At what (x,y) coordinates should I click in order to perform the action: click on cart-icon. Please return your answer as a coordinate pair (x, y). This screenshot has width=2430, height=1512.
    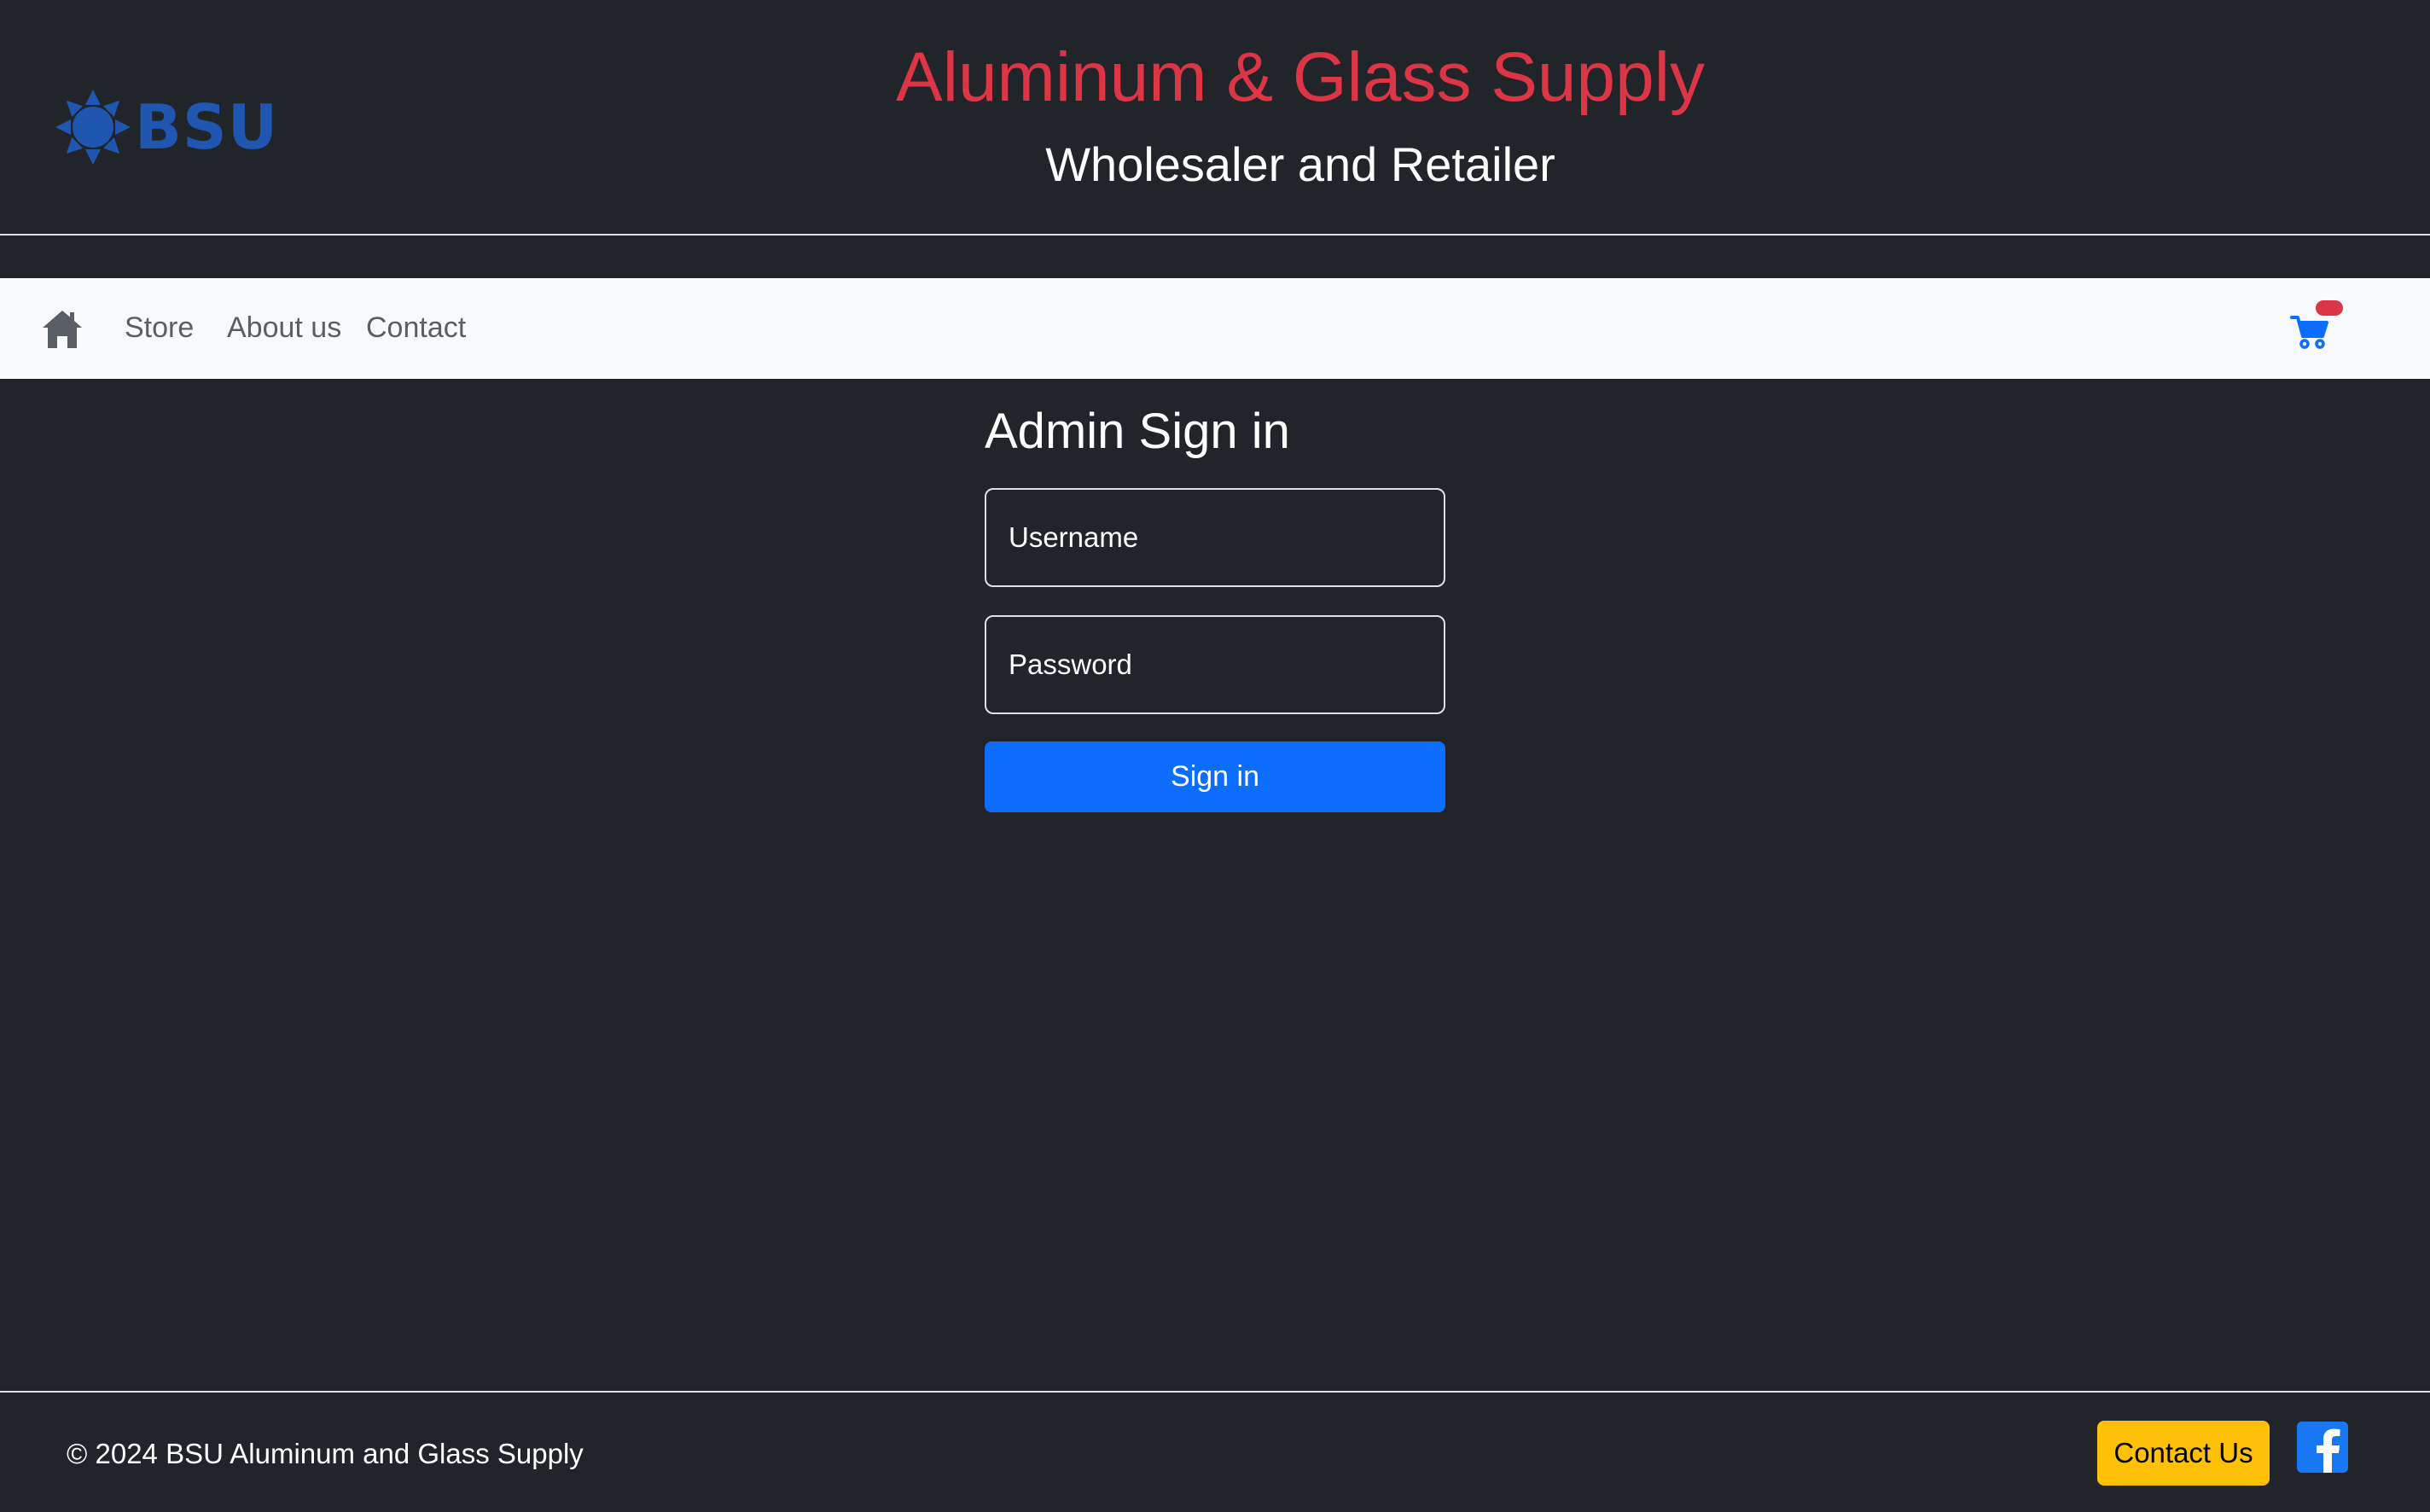
    Looking at the image, I should click on (2309, 332).